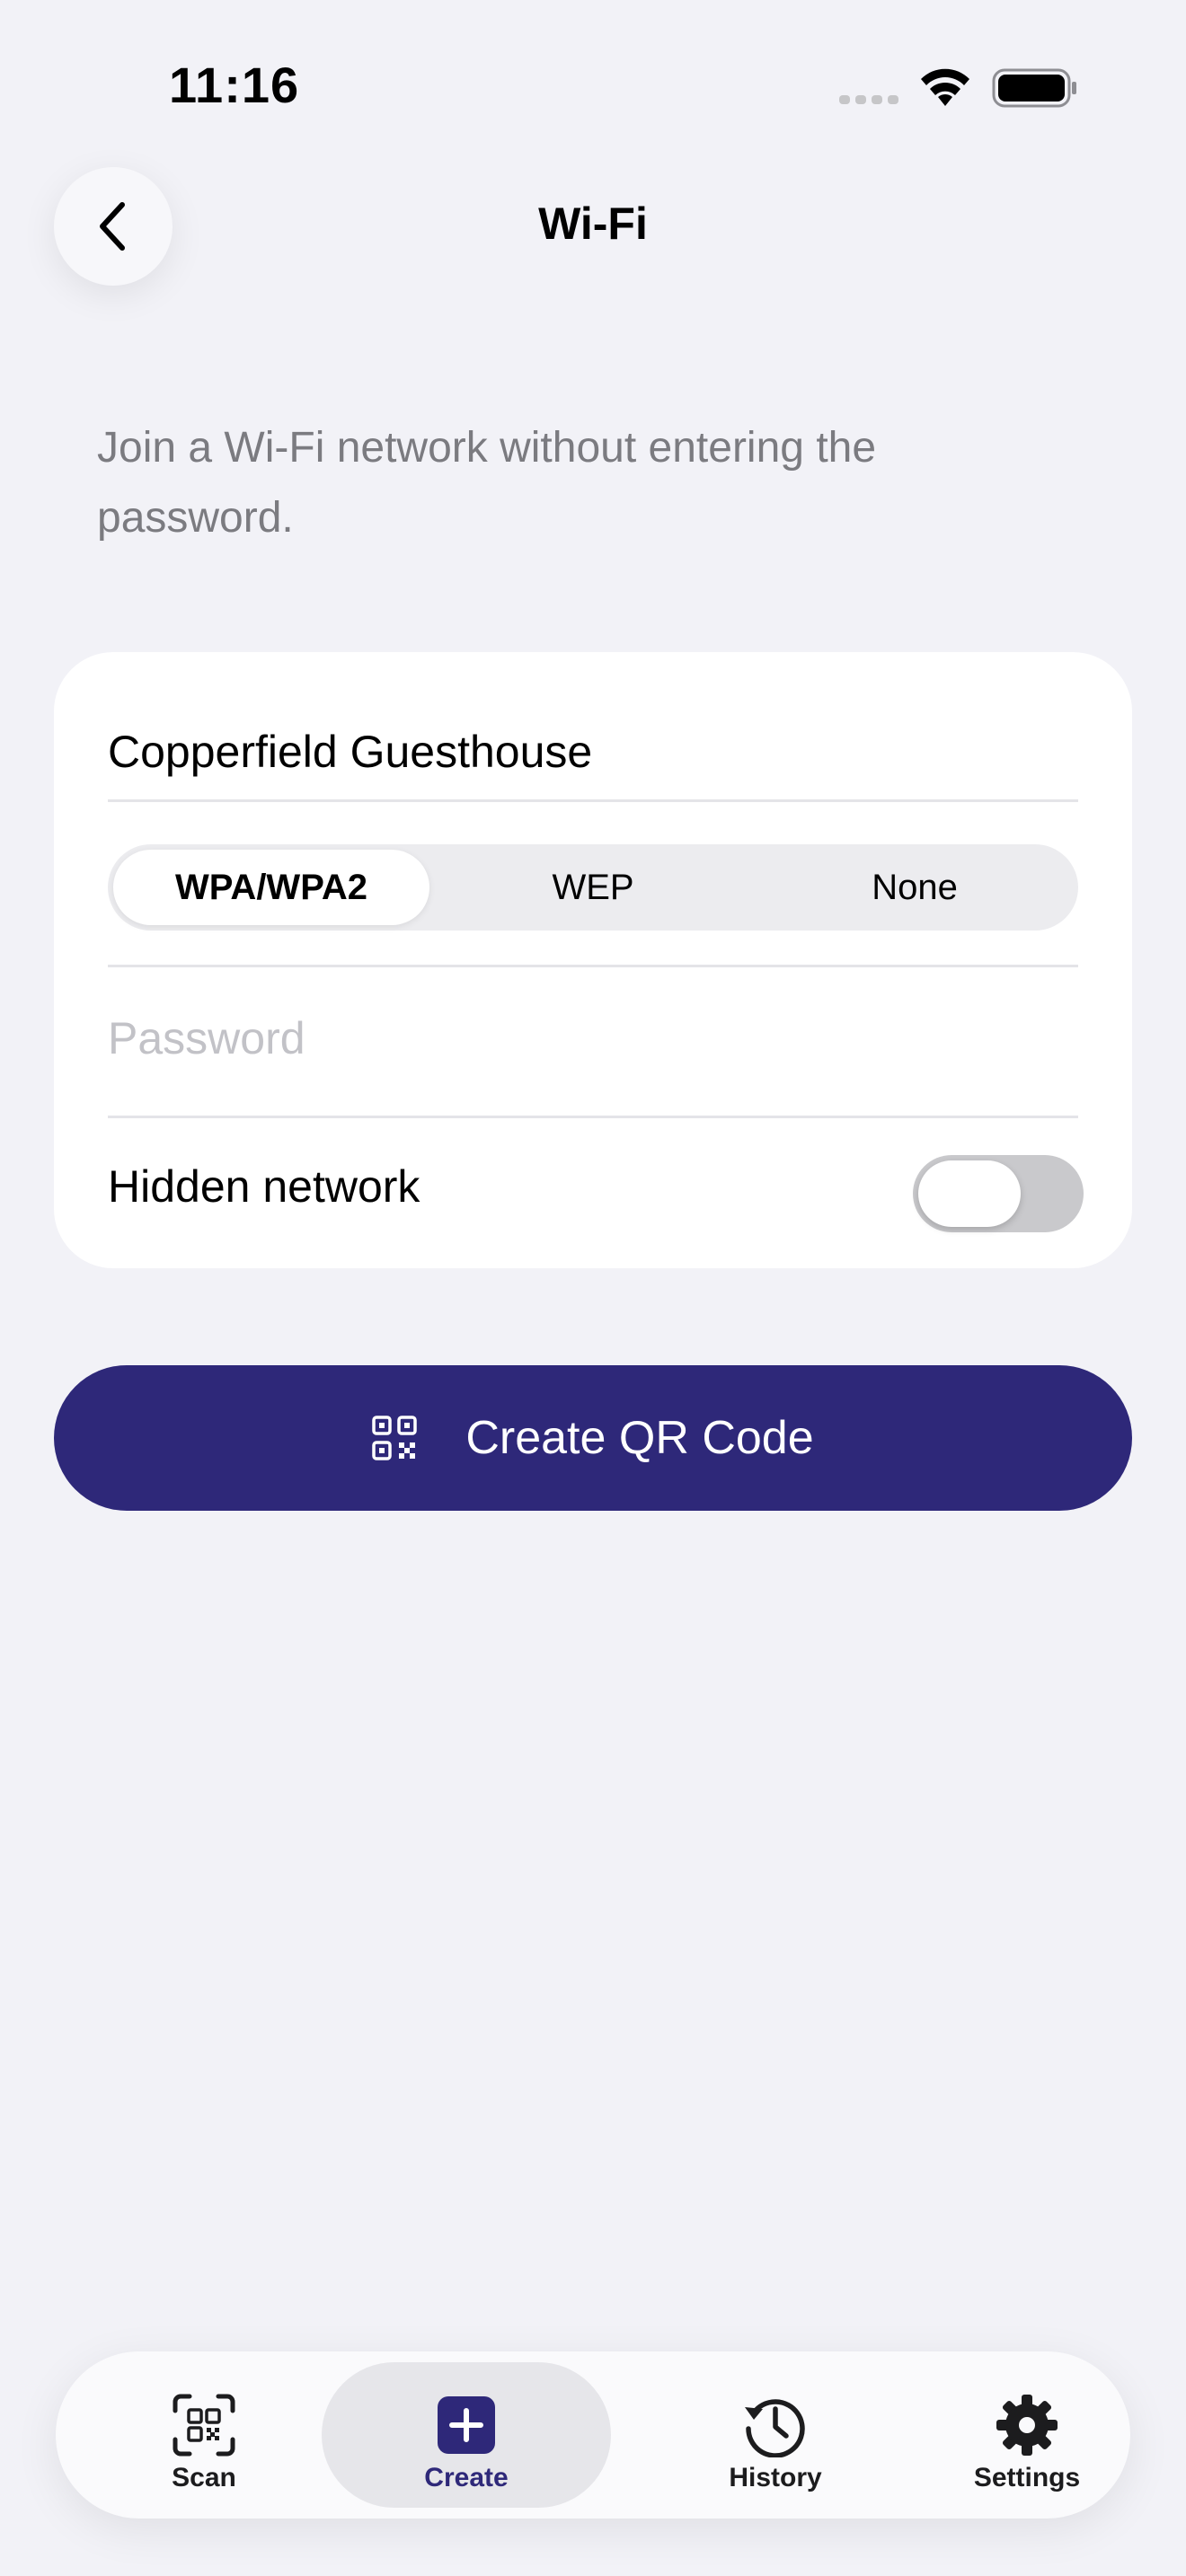 This screenshot has height=2576, width=1186. I want to click on segment-none: None, so click(915, 887).